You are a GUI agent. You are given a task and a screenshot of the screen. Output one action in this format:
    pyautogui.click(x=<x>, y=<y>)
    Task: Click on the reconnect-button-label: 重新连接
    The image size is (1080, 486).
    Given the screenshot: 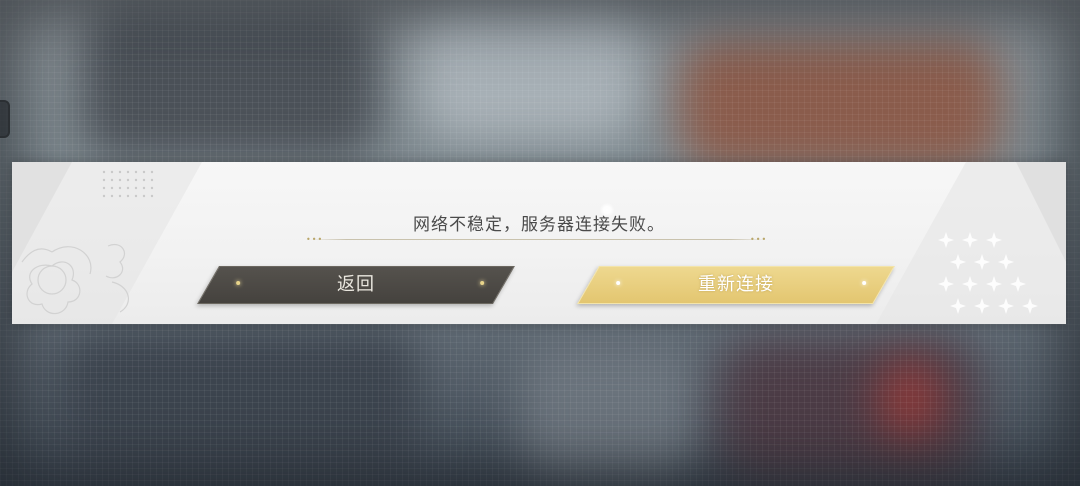 What is the action you would take?
    pyautogui.click(x=736, y=284)
    